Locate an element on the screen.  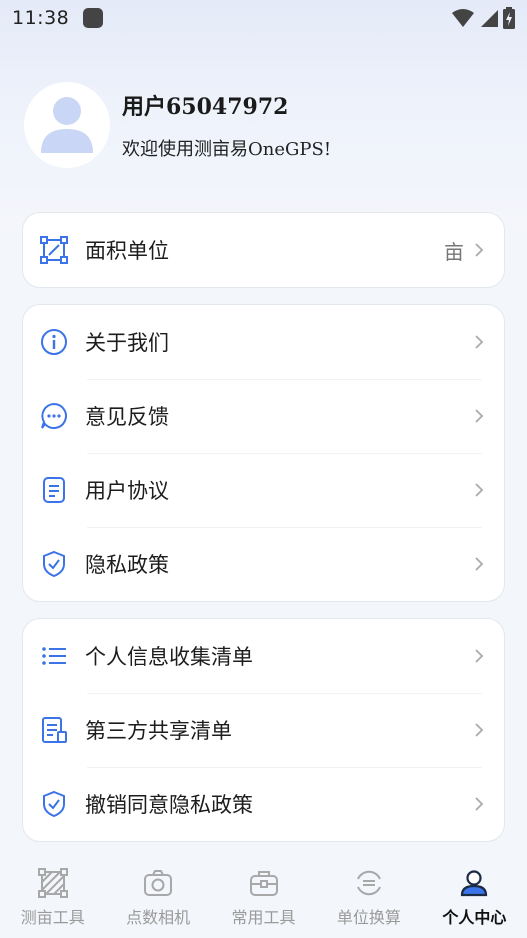
area-unit-row: 面积单位 亩 is located at coordinates (263, 250).